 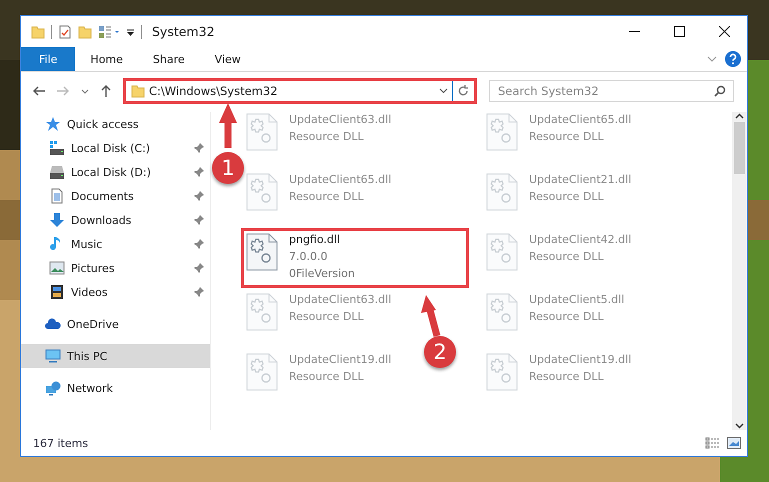 What do you see at coordinates (115, 196) in the screenshot?
I see `nav-item: Documents` at bounding box center [115, 196].